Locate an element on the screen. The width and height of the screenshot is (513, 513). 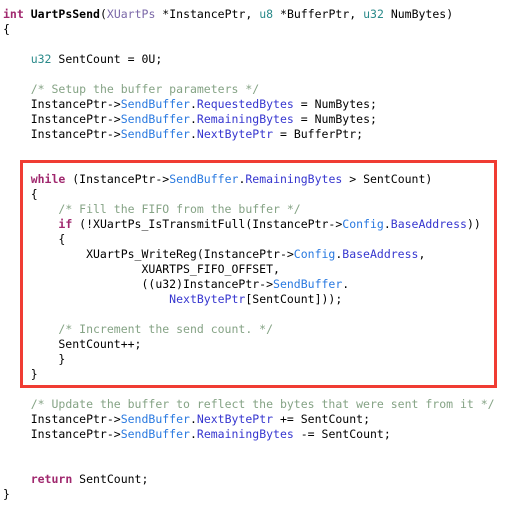
code-line: ((u32)InstancePtr->SendBuffer. is located at coordinates (256, 284).